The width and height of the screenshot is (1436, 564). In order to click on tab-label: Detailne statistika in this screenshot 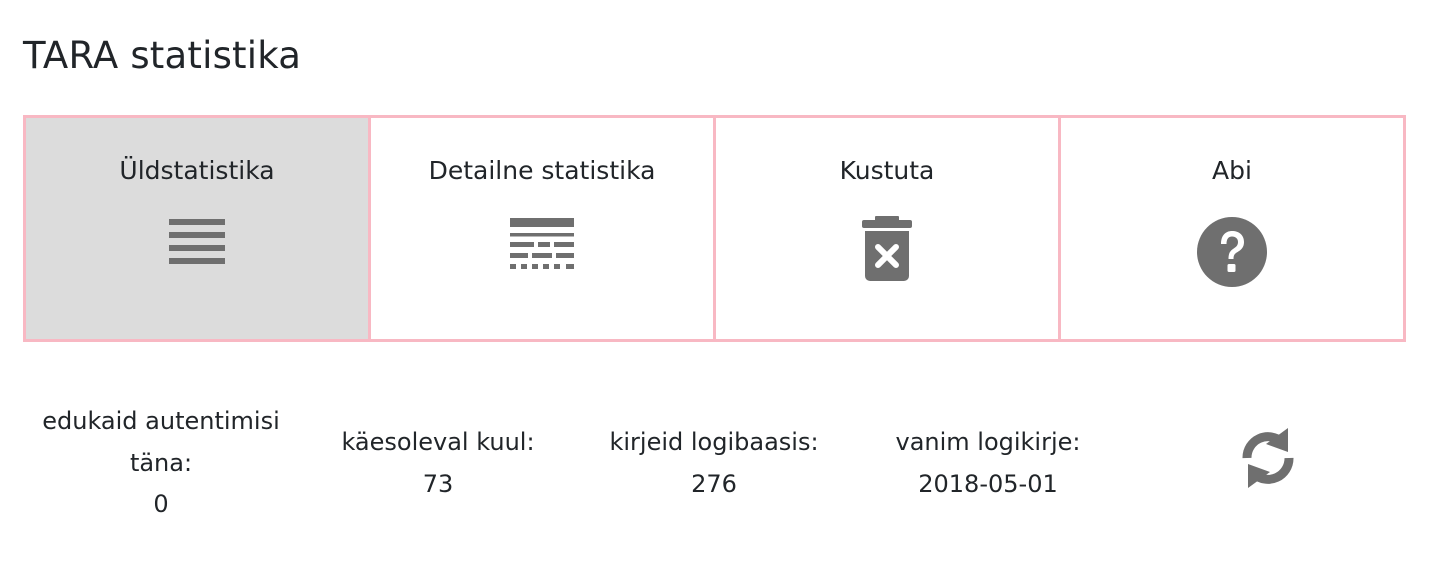, I will do `click(542, 170)`.